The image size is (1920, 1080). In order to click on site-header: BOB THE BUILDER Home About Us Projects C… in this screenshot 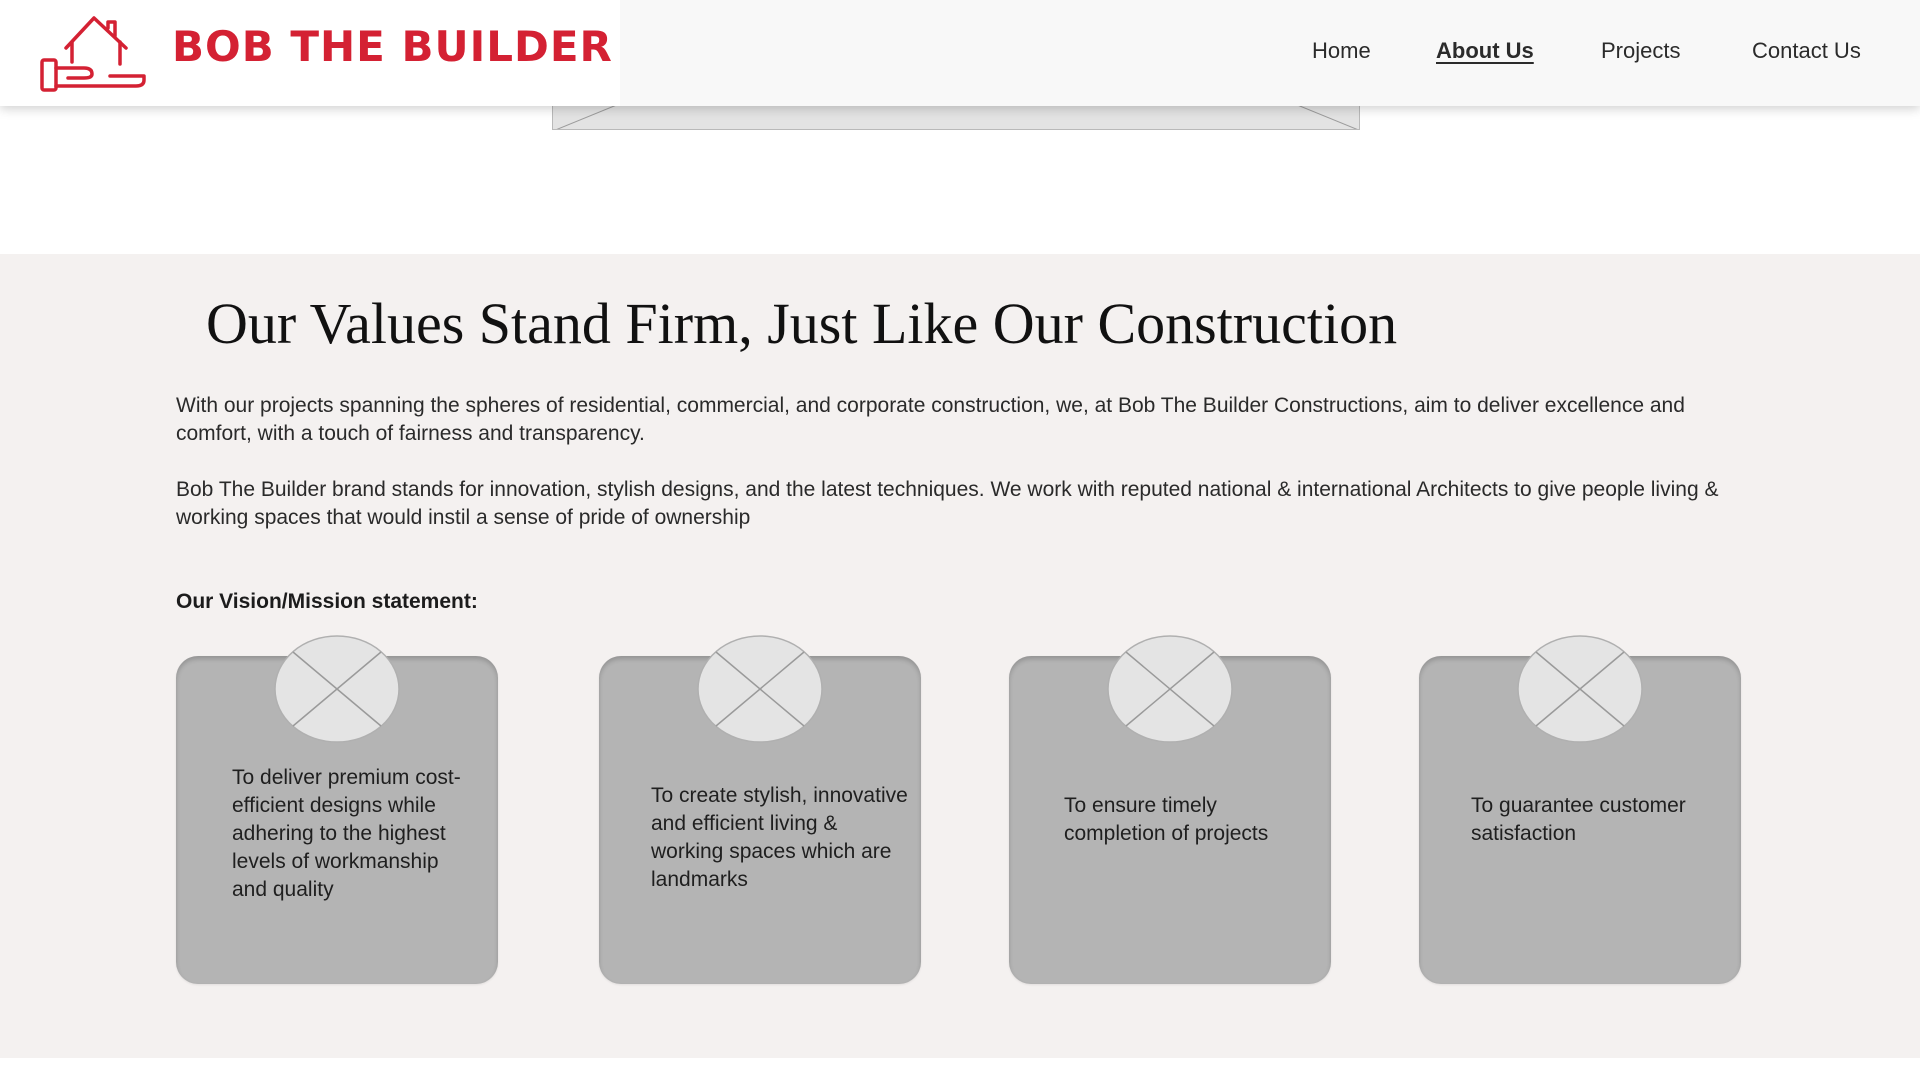, I will do `click(960, 53)`.